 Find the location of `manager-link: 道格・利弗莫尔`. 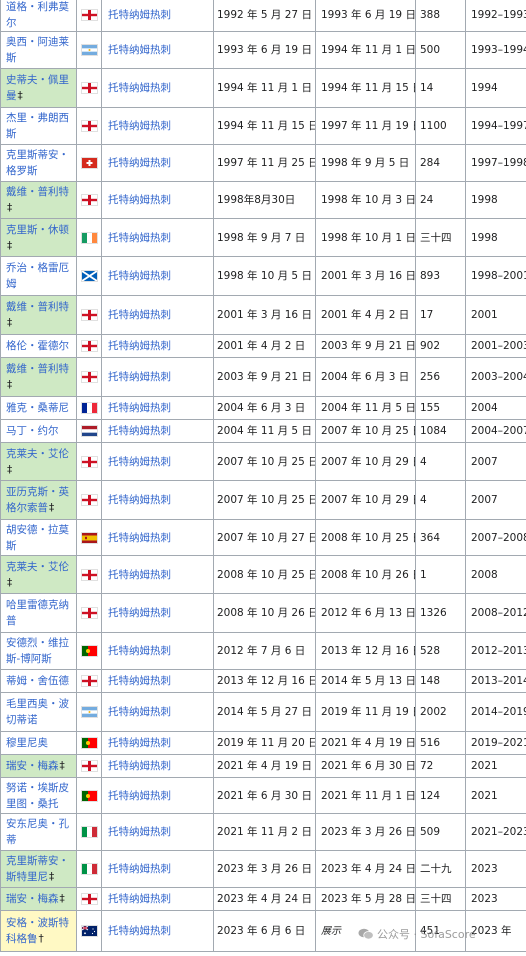

manager-link: 道格・利弗莫尔 is located at coordinates (37, 15).